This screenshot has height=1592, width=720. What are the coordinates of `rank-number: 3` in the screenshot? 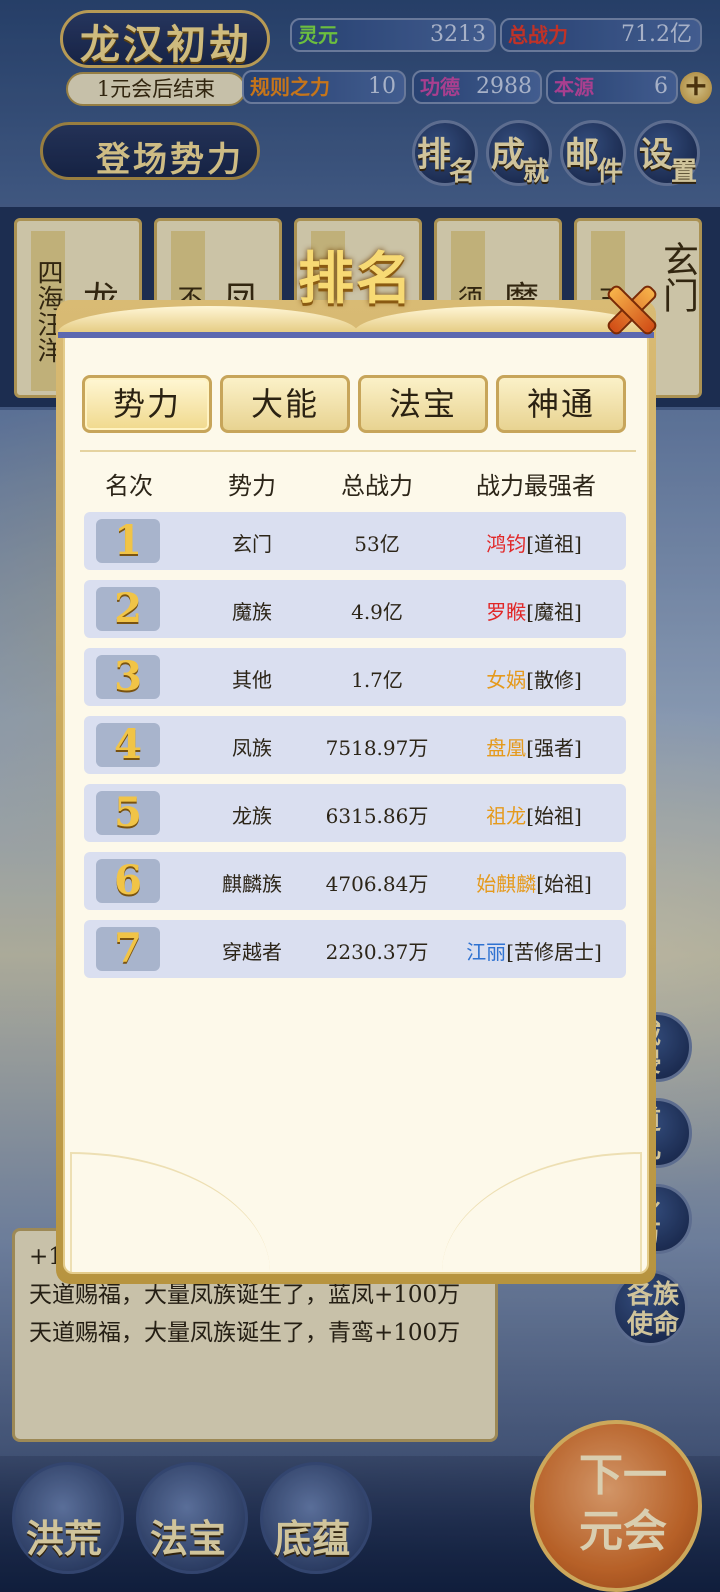 It's located at (128, 677).